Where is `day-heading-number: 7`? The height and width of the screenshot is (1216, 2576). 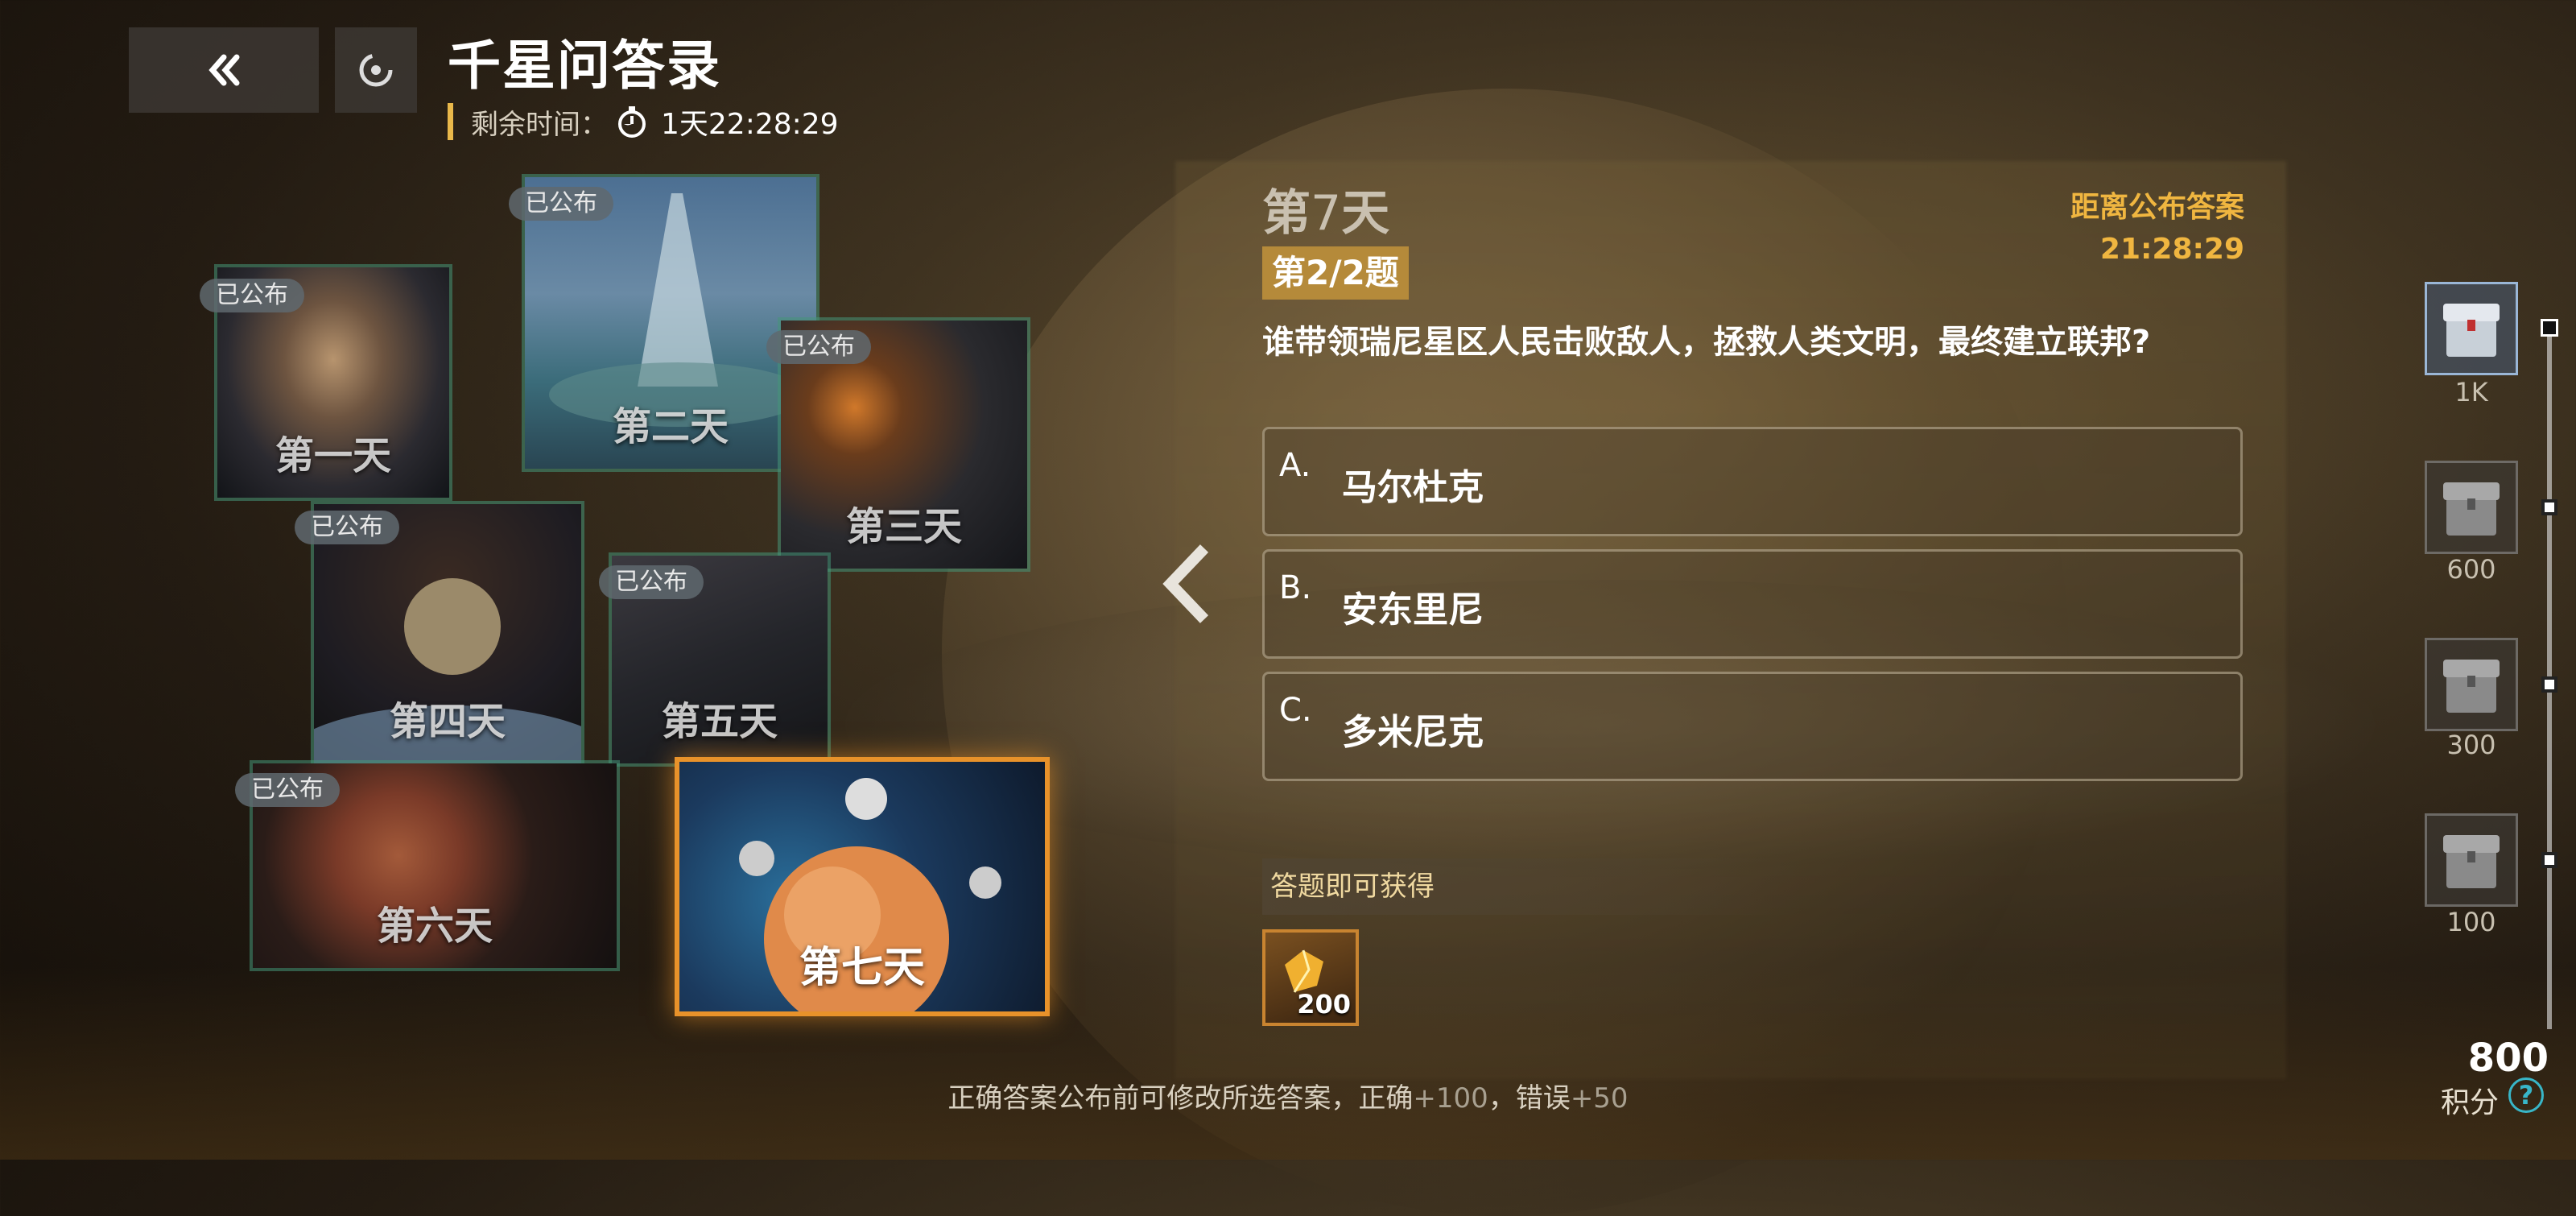
day-heading-number: 7 is located at coordinates (1326, 213).